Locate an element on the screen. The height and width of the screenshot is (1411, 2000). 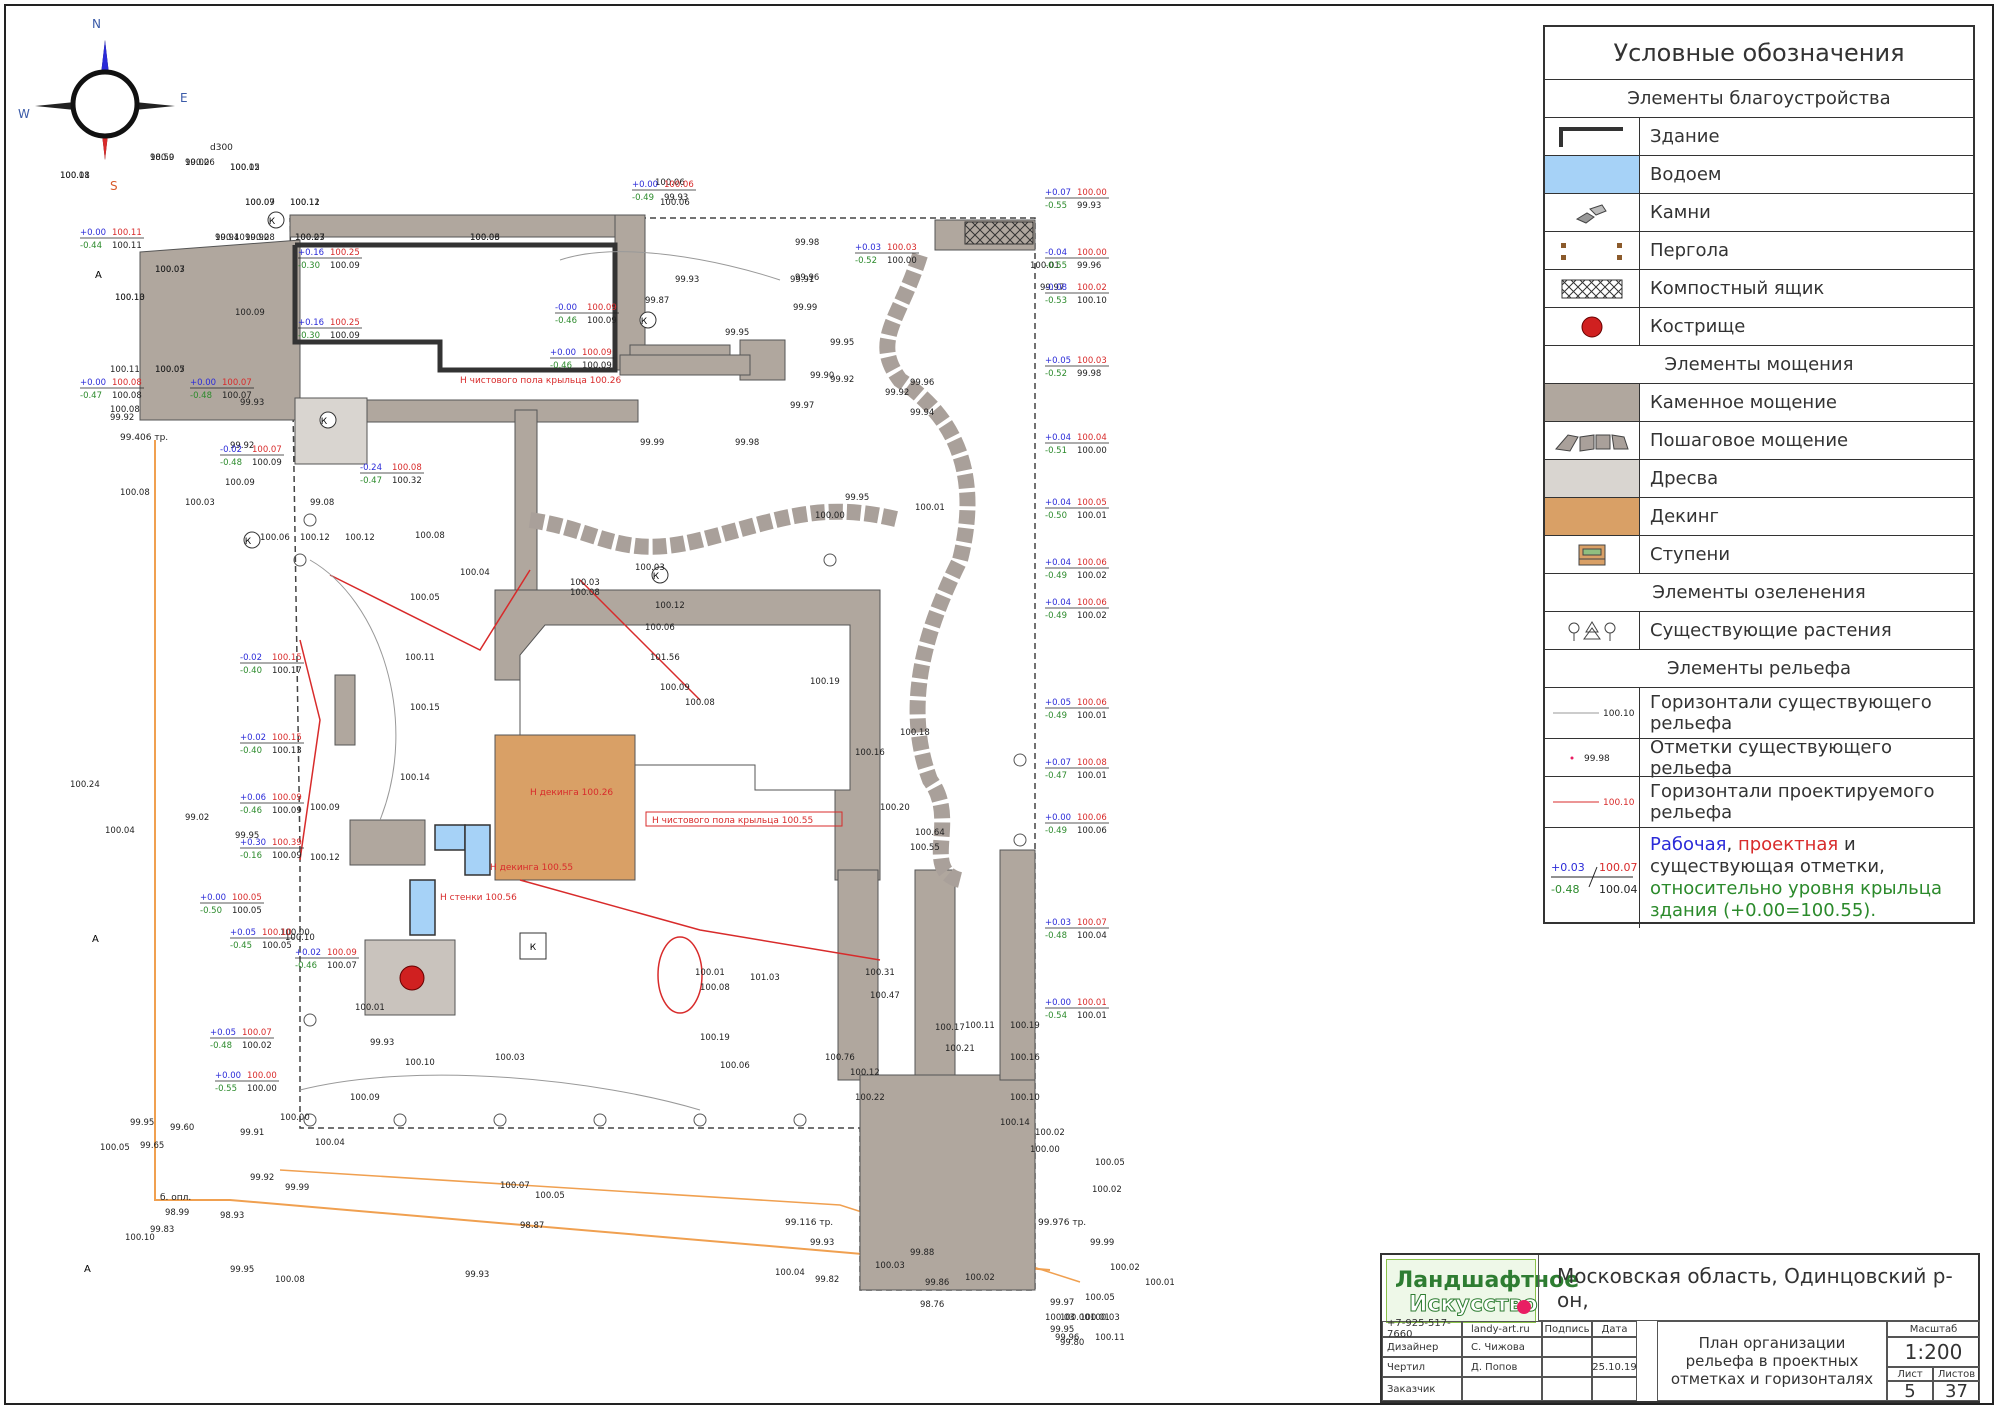
stone-paving-symbol is located at coordinates (1592, 402).